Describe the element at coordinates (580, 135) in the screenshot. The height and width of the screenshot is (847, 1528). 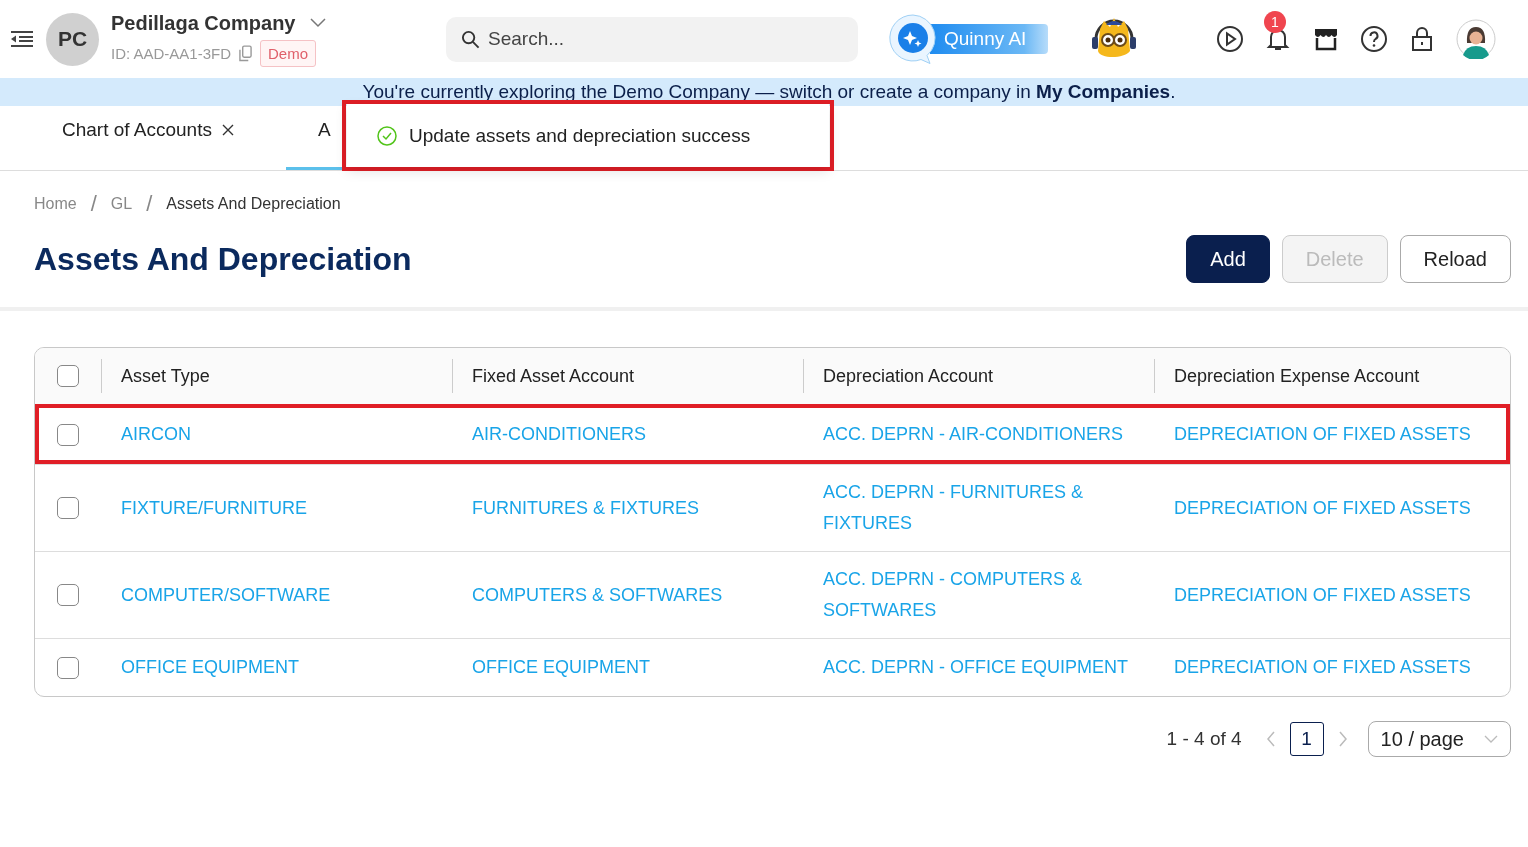
I see `toast-message: Update assets and depreciation success` at that location.